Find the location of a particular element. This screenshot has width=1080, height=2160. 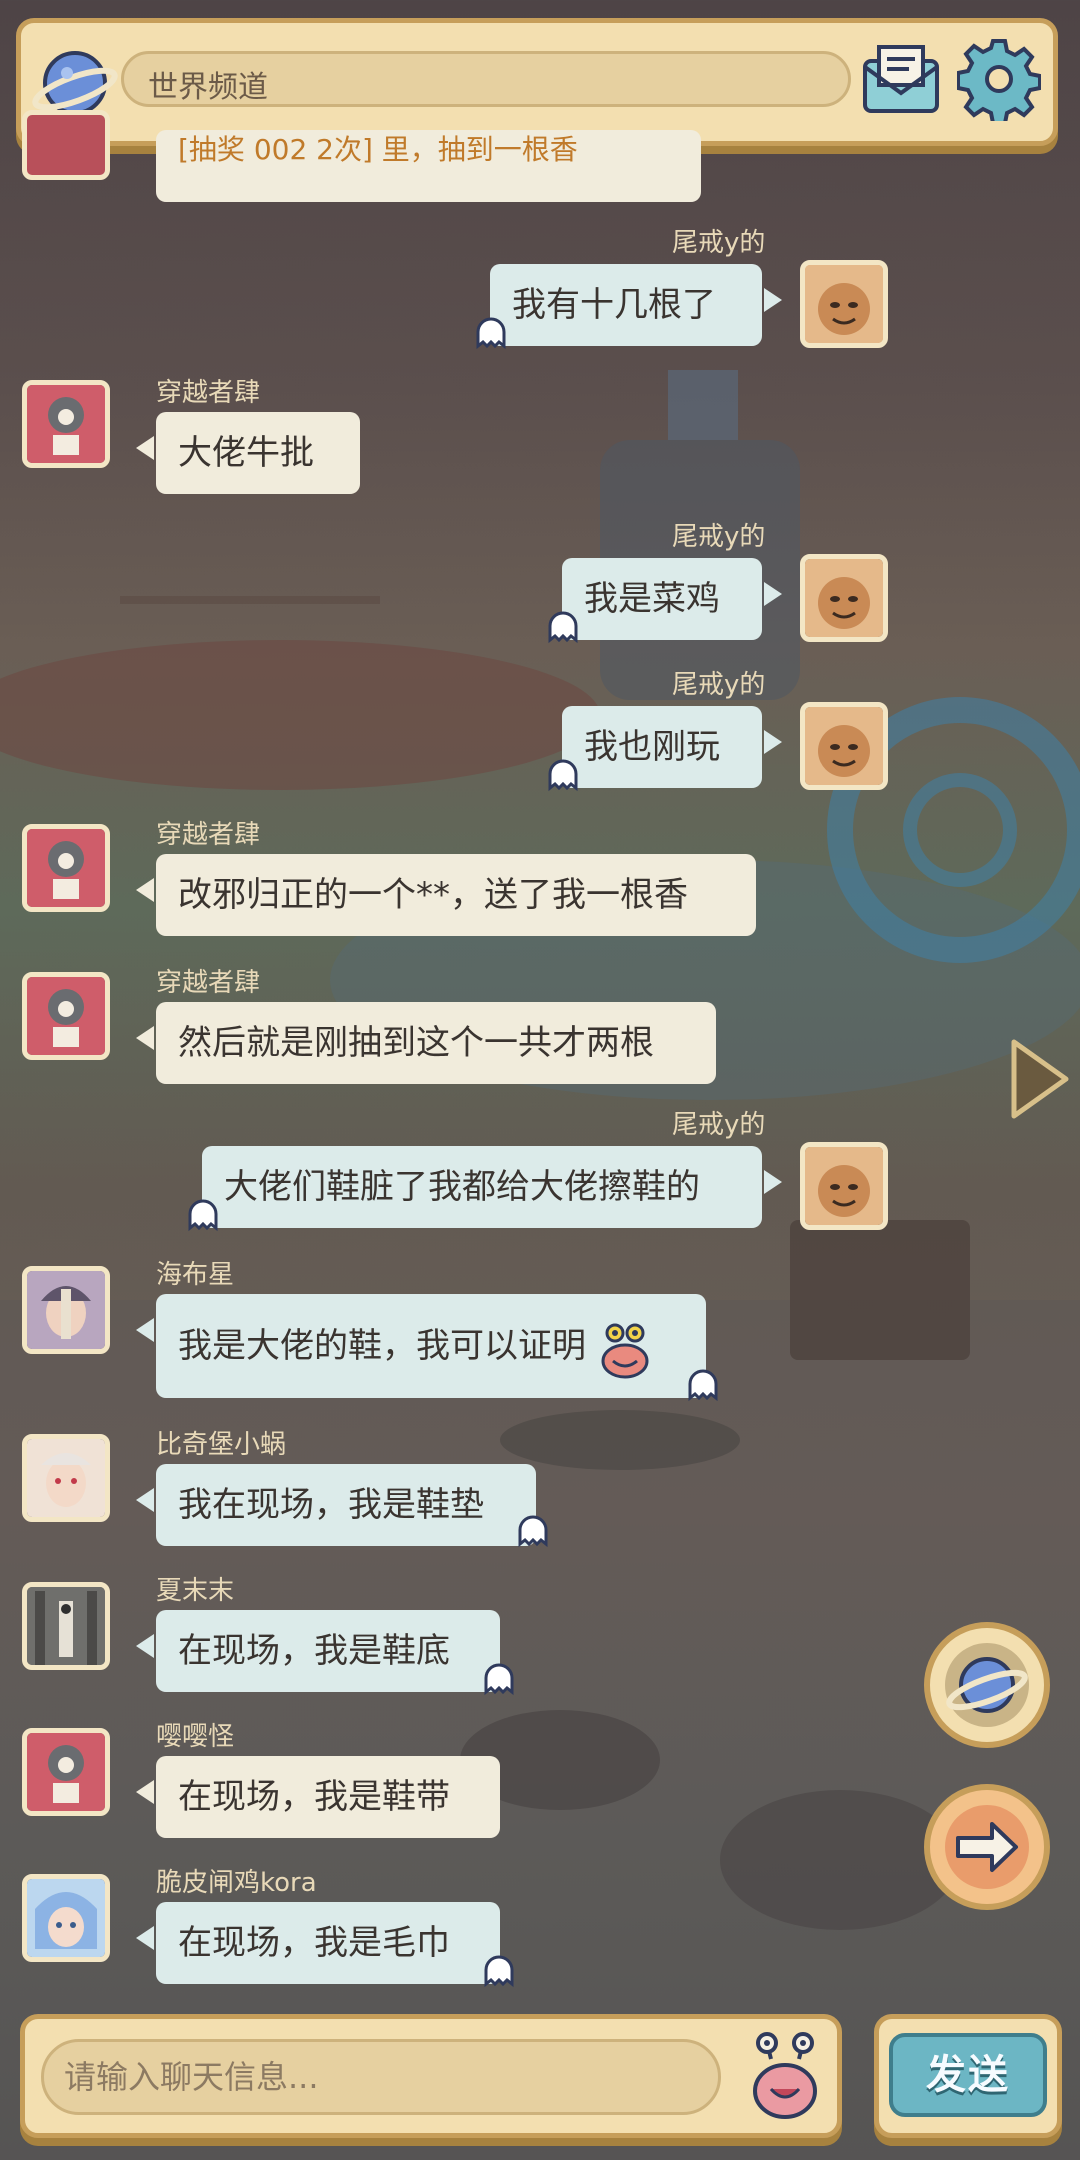

send-button-label: 发送 is located at coordinates (968, 2075).